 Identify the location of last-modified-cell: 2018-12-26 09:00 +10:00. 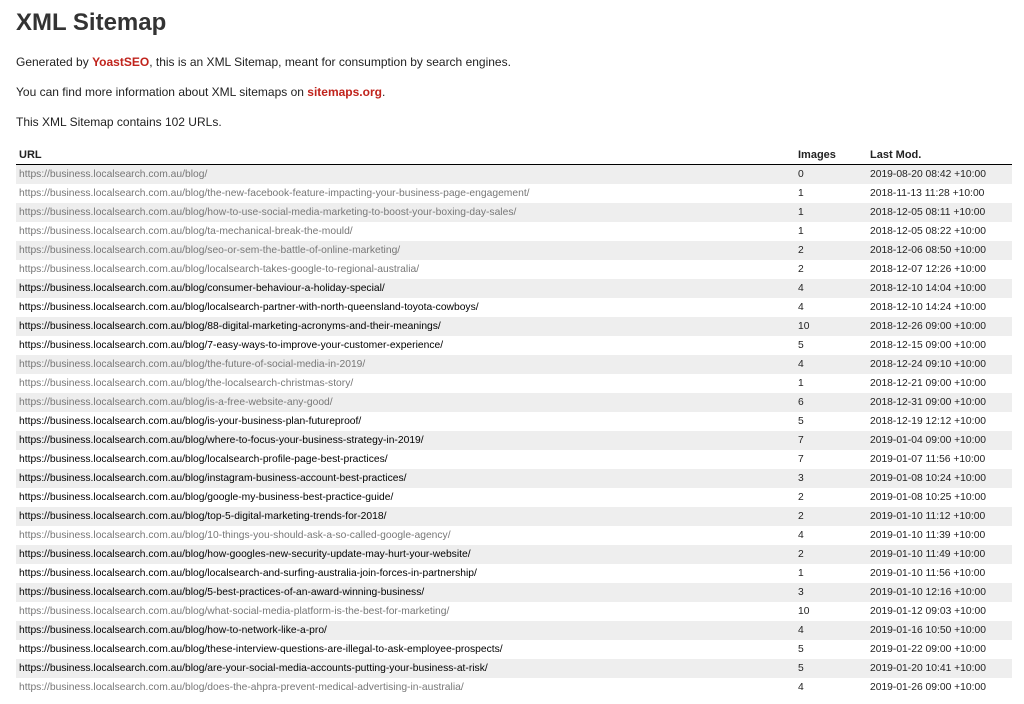
(939, 326).